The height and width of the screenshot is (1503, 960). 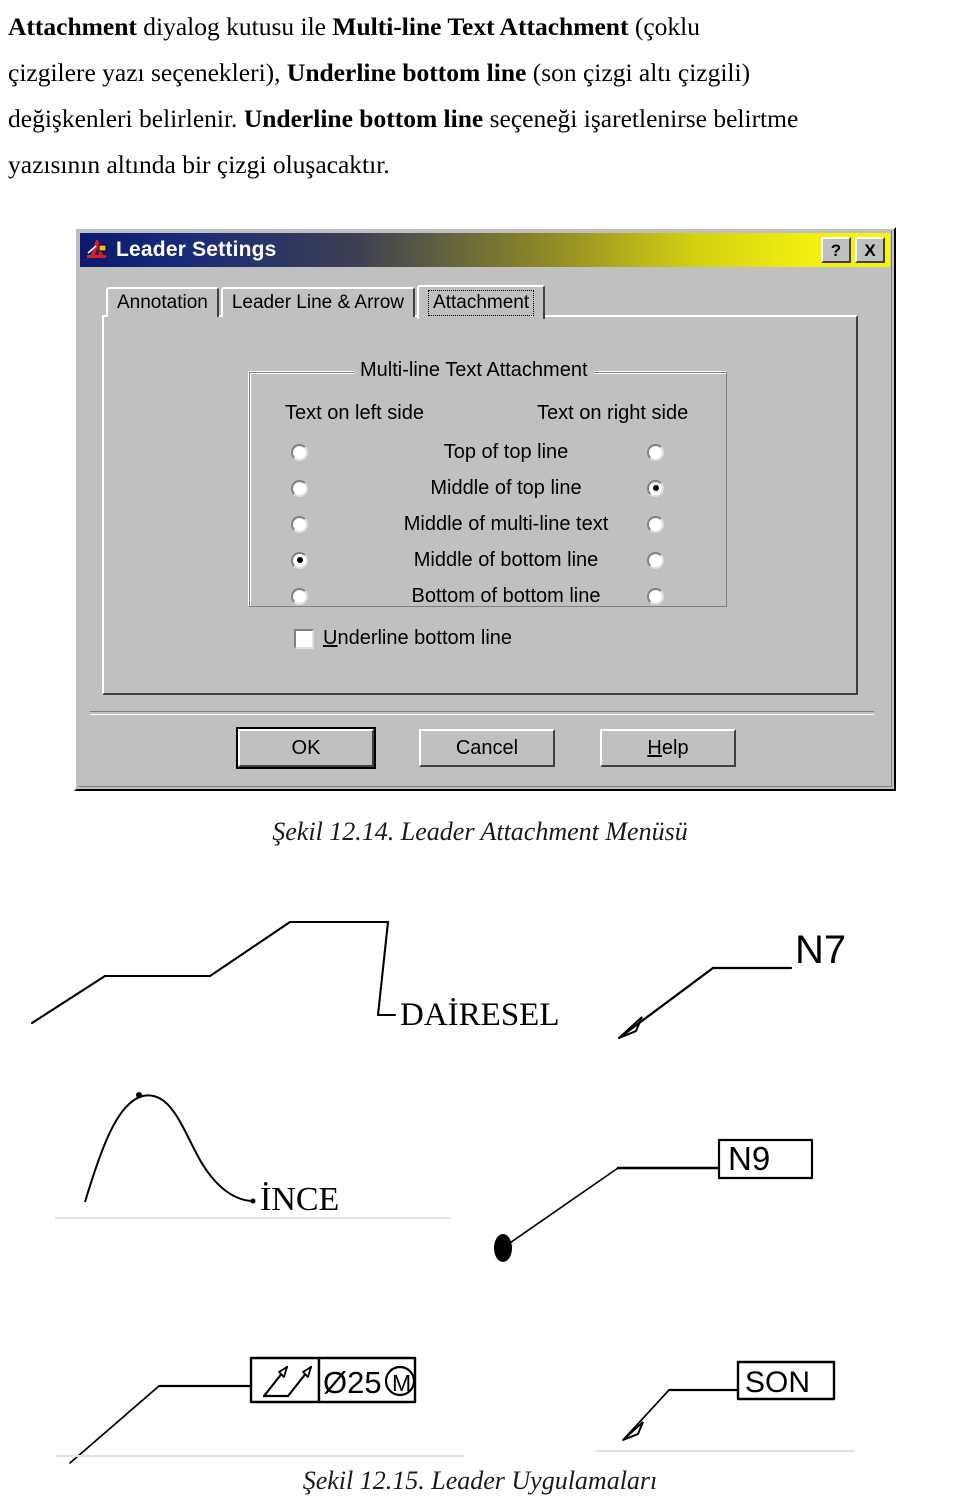 What do you see at coordinates (425, 638) in the screenshot?
I see `checkbox-label-rest: nderline bottom line` at bounding box center [425, 638].